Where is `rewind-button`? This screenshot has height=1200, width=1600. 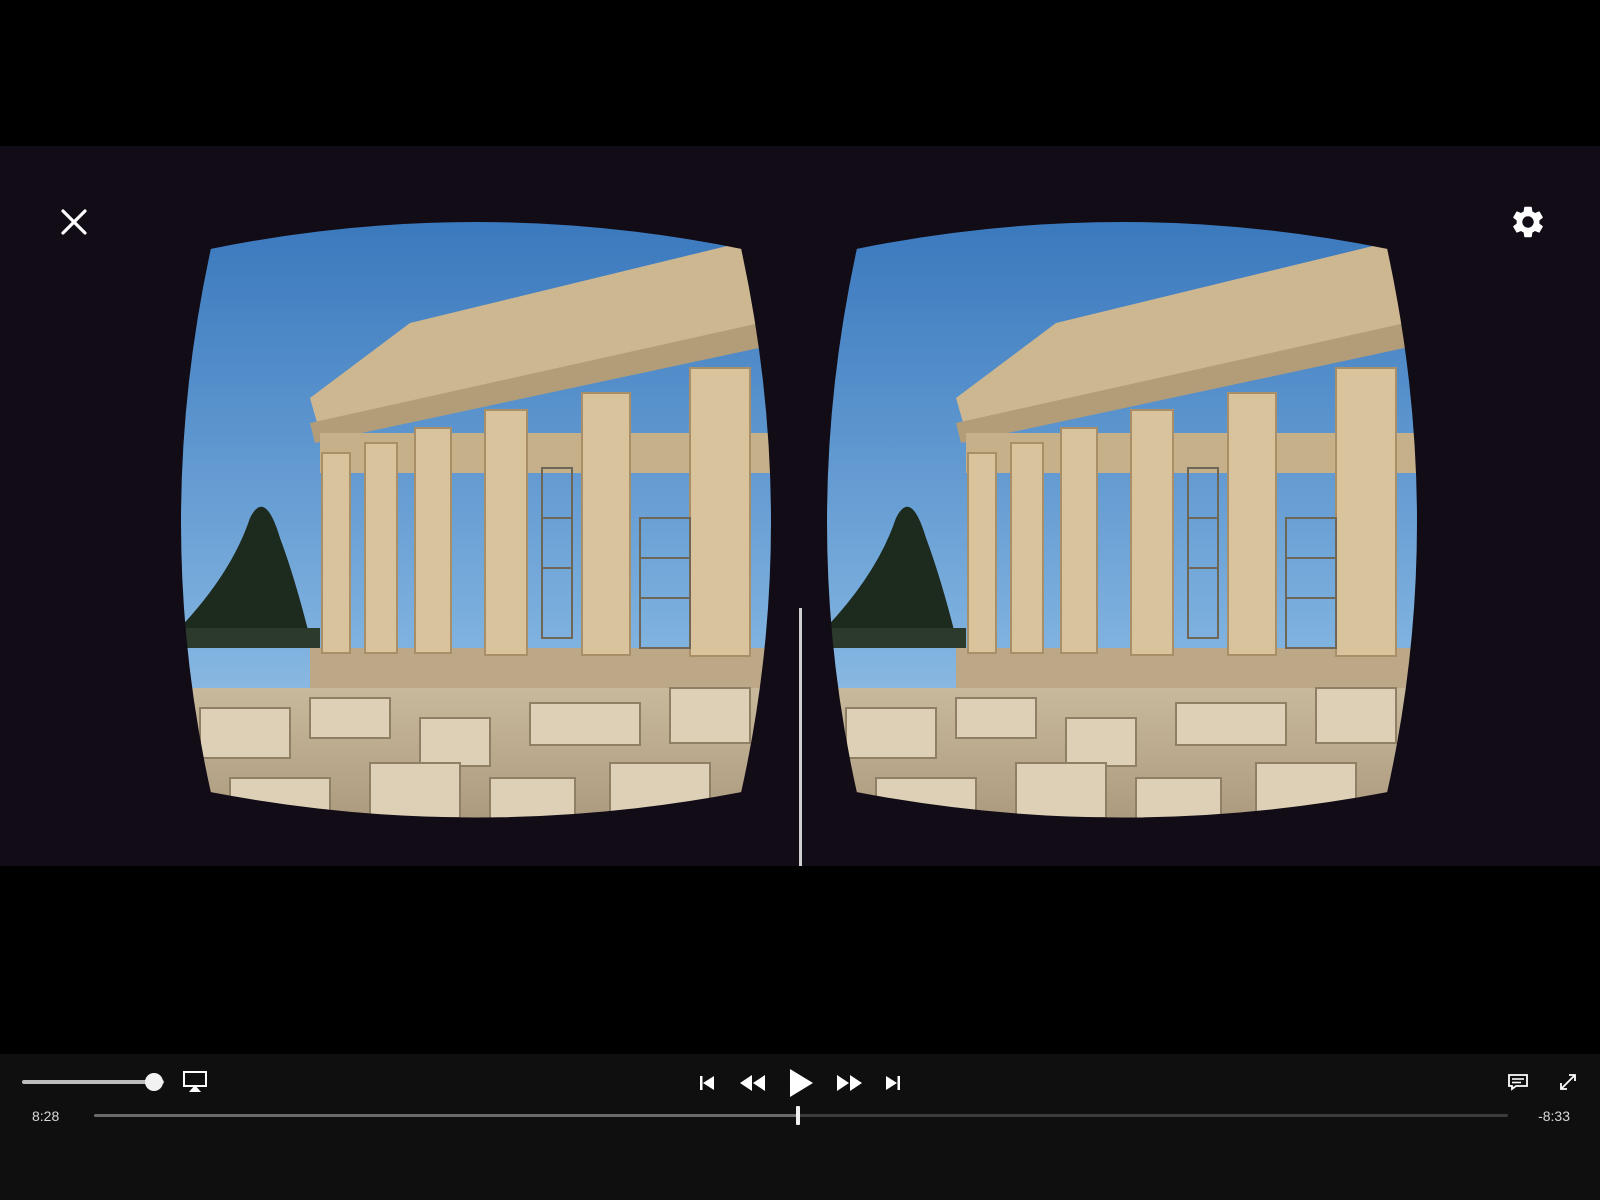 rewind-button is located at coordinates (752, 1083).